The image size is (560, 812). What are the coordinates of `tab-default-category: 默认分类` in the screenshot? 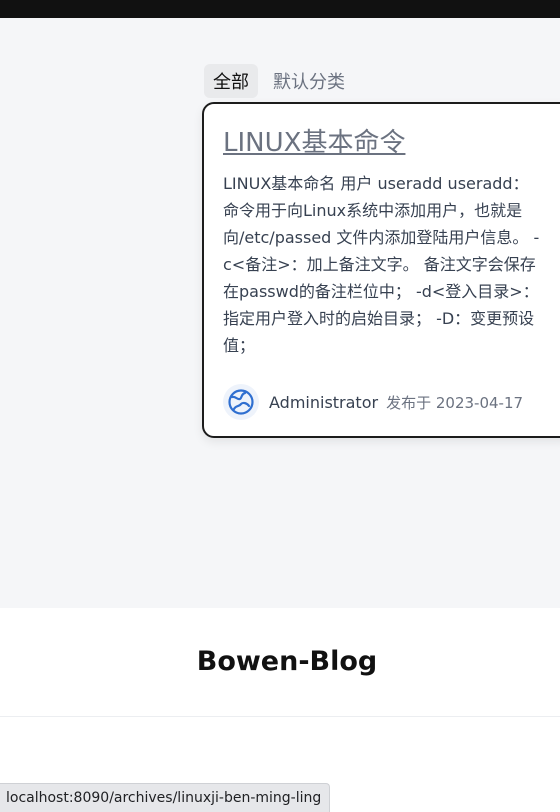 It's located at (309, 81).